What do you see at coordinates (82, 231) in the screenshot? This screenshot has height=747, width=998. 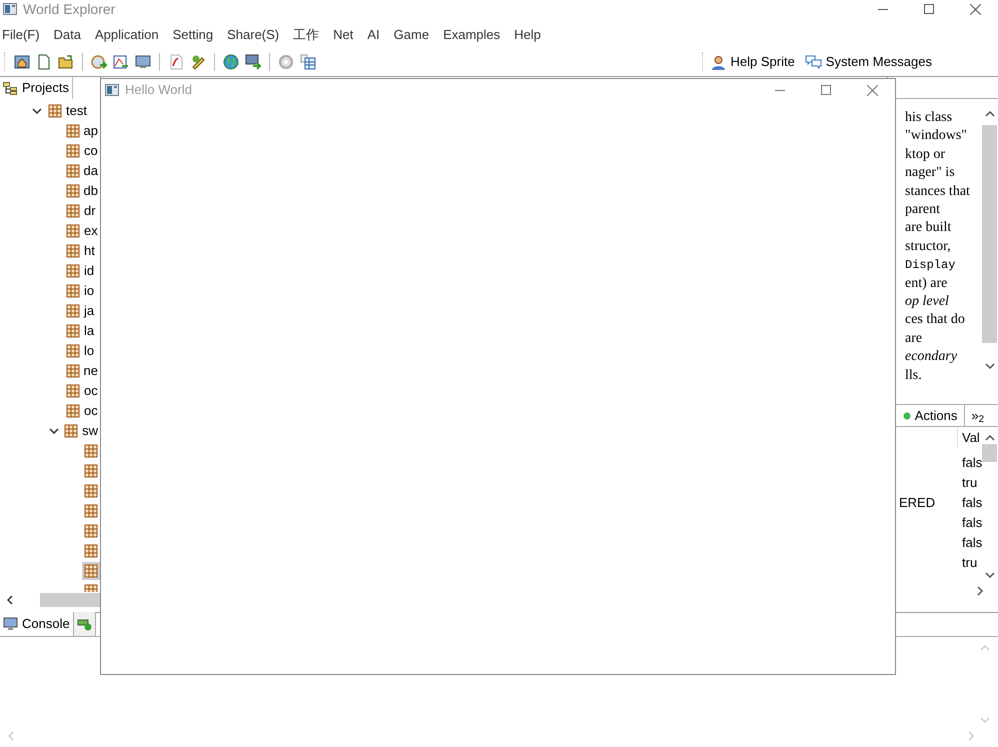 I see `tree-item: ex` at bounding box center [82, 231].